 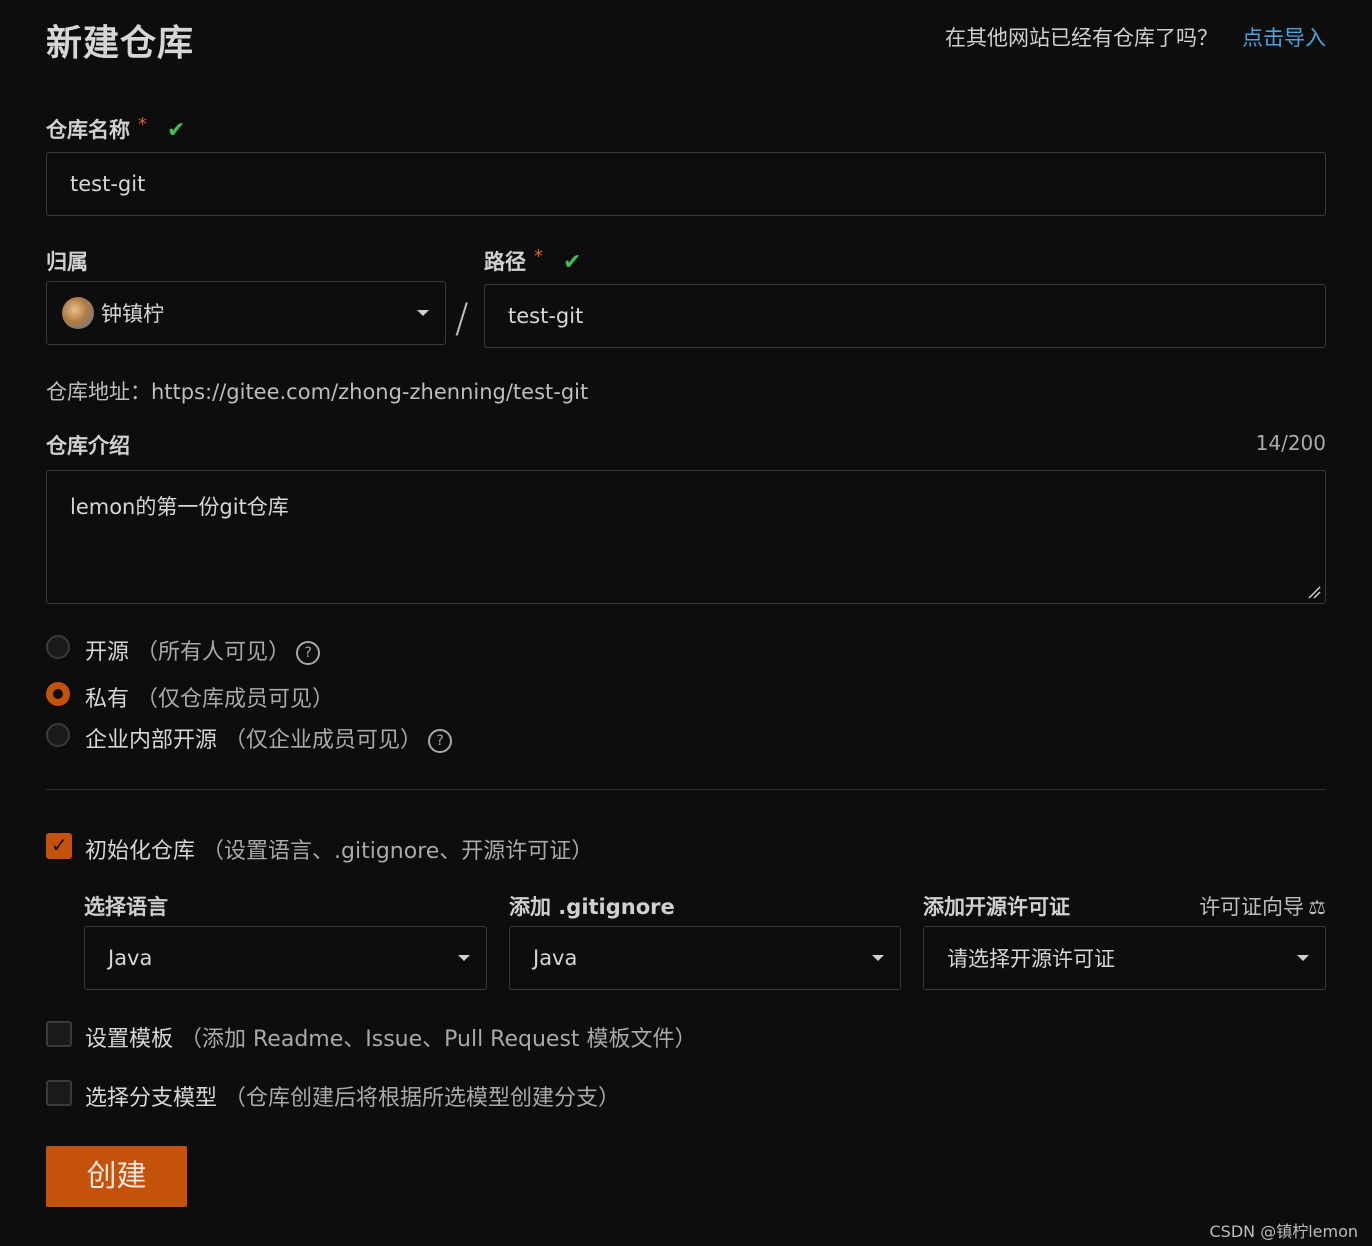 I want to click on watermark: CSDN @镇柠lemon, so click(x=1283, y=1231).